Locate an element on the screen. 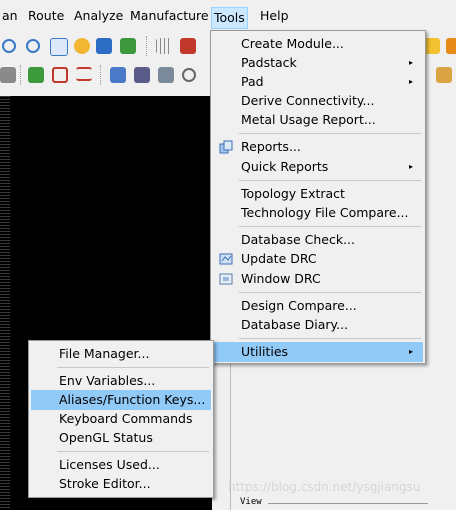 The image size is (456, 510). flip-icon is located at coordinates (128, 46).